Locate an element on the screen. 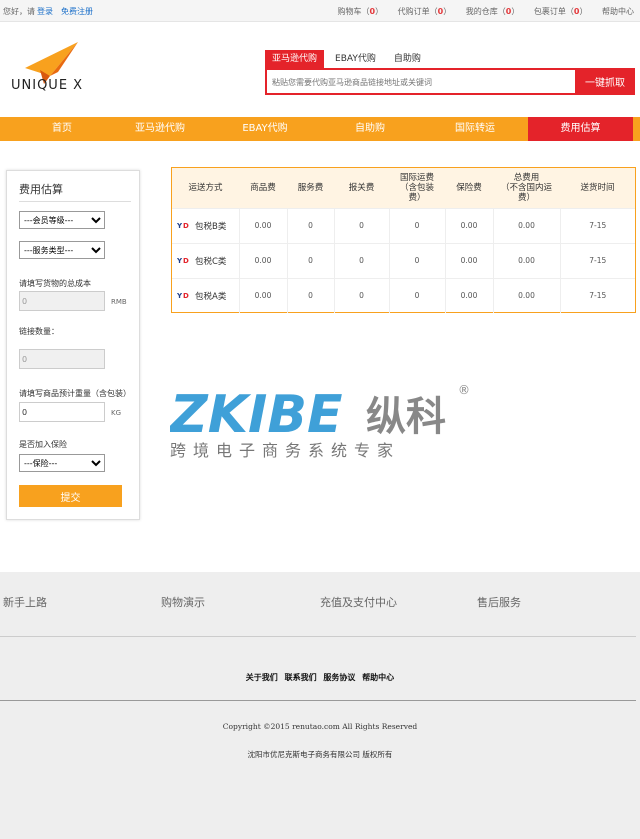 The width and height of the screenshot is (640, 839). col-insurance: 保险费 is located at coordinates (469, 188).